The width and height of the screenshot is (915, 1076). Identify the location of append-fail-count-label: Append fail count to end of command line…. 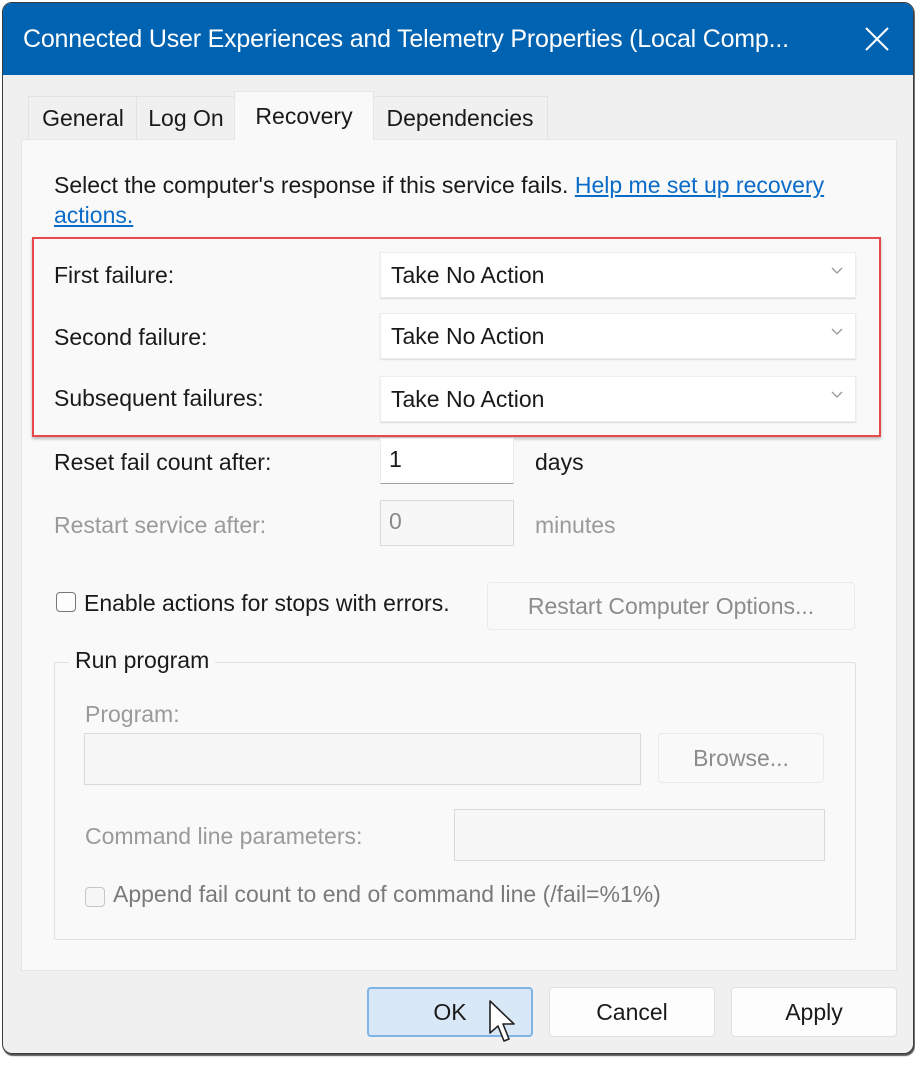
(387, 894).